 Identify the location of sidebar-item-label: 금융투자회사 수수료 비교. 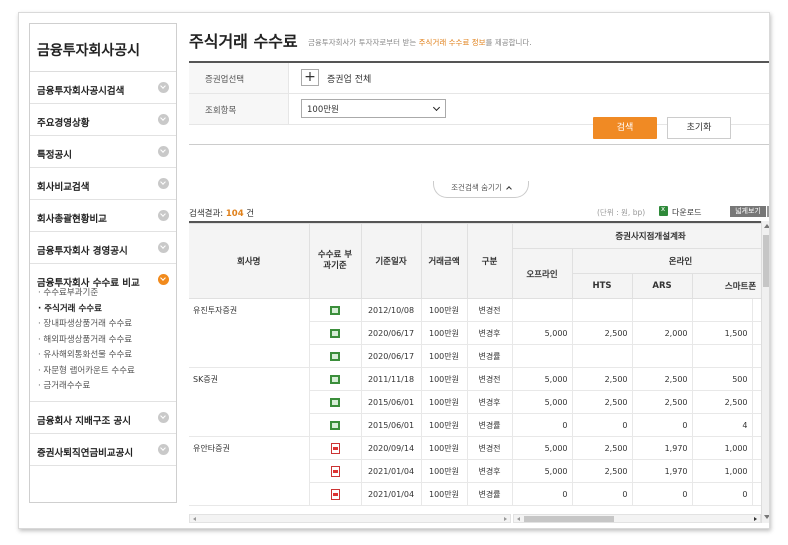
(88, 283).